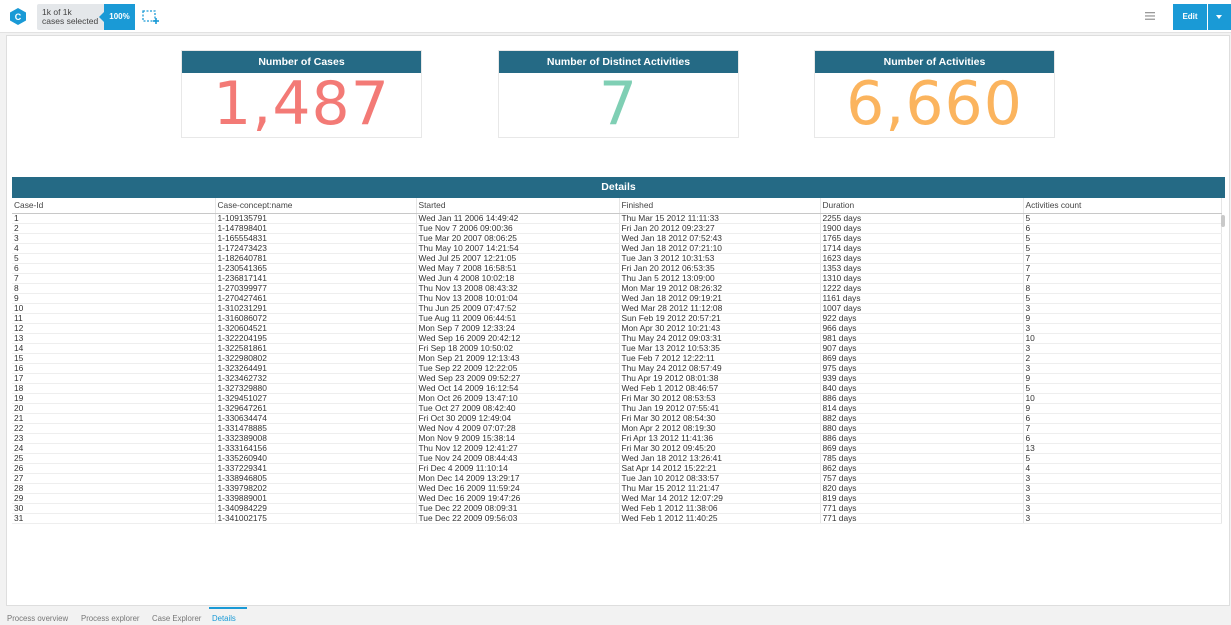  Describe the element at coordinates (518, 206) in the screenshot. I see `column-header: Started` at that location.